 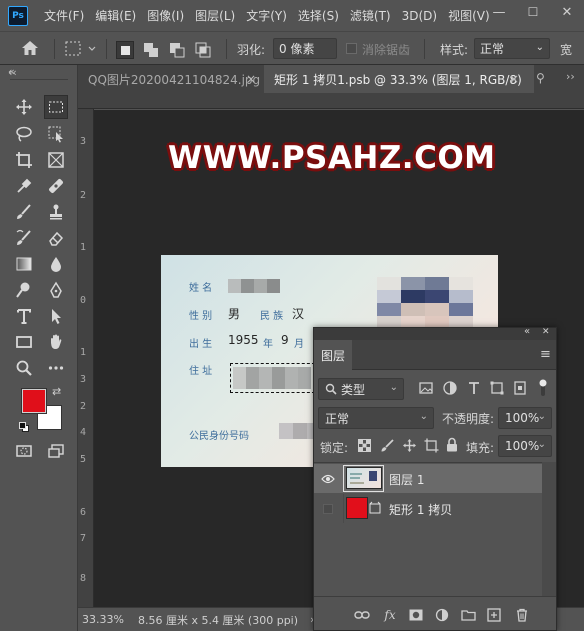 What do you see at coordinates (409, 445) in the screenshot?
I see `lock-position-icon` at bounding box center [409, 445].